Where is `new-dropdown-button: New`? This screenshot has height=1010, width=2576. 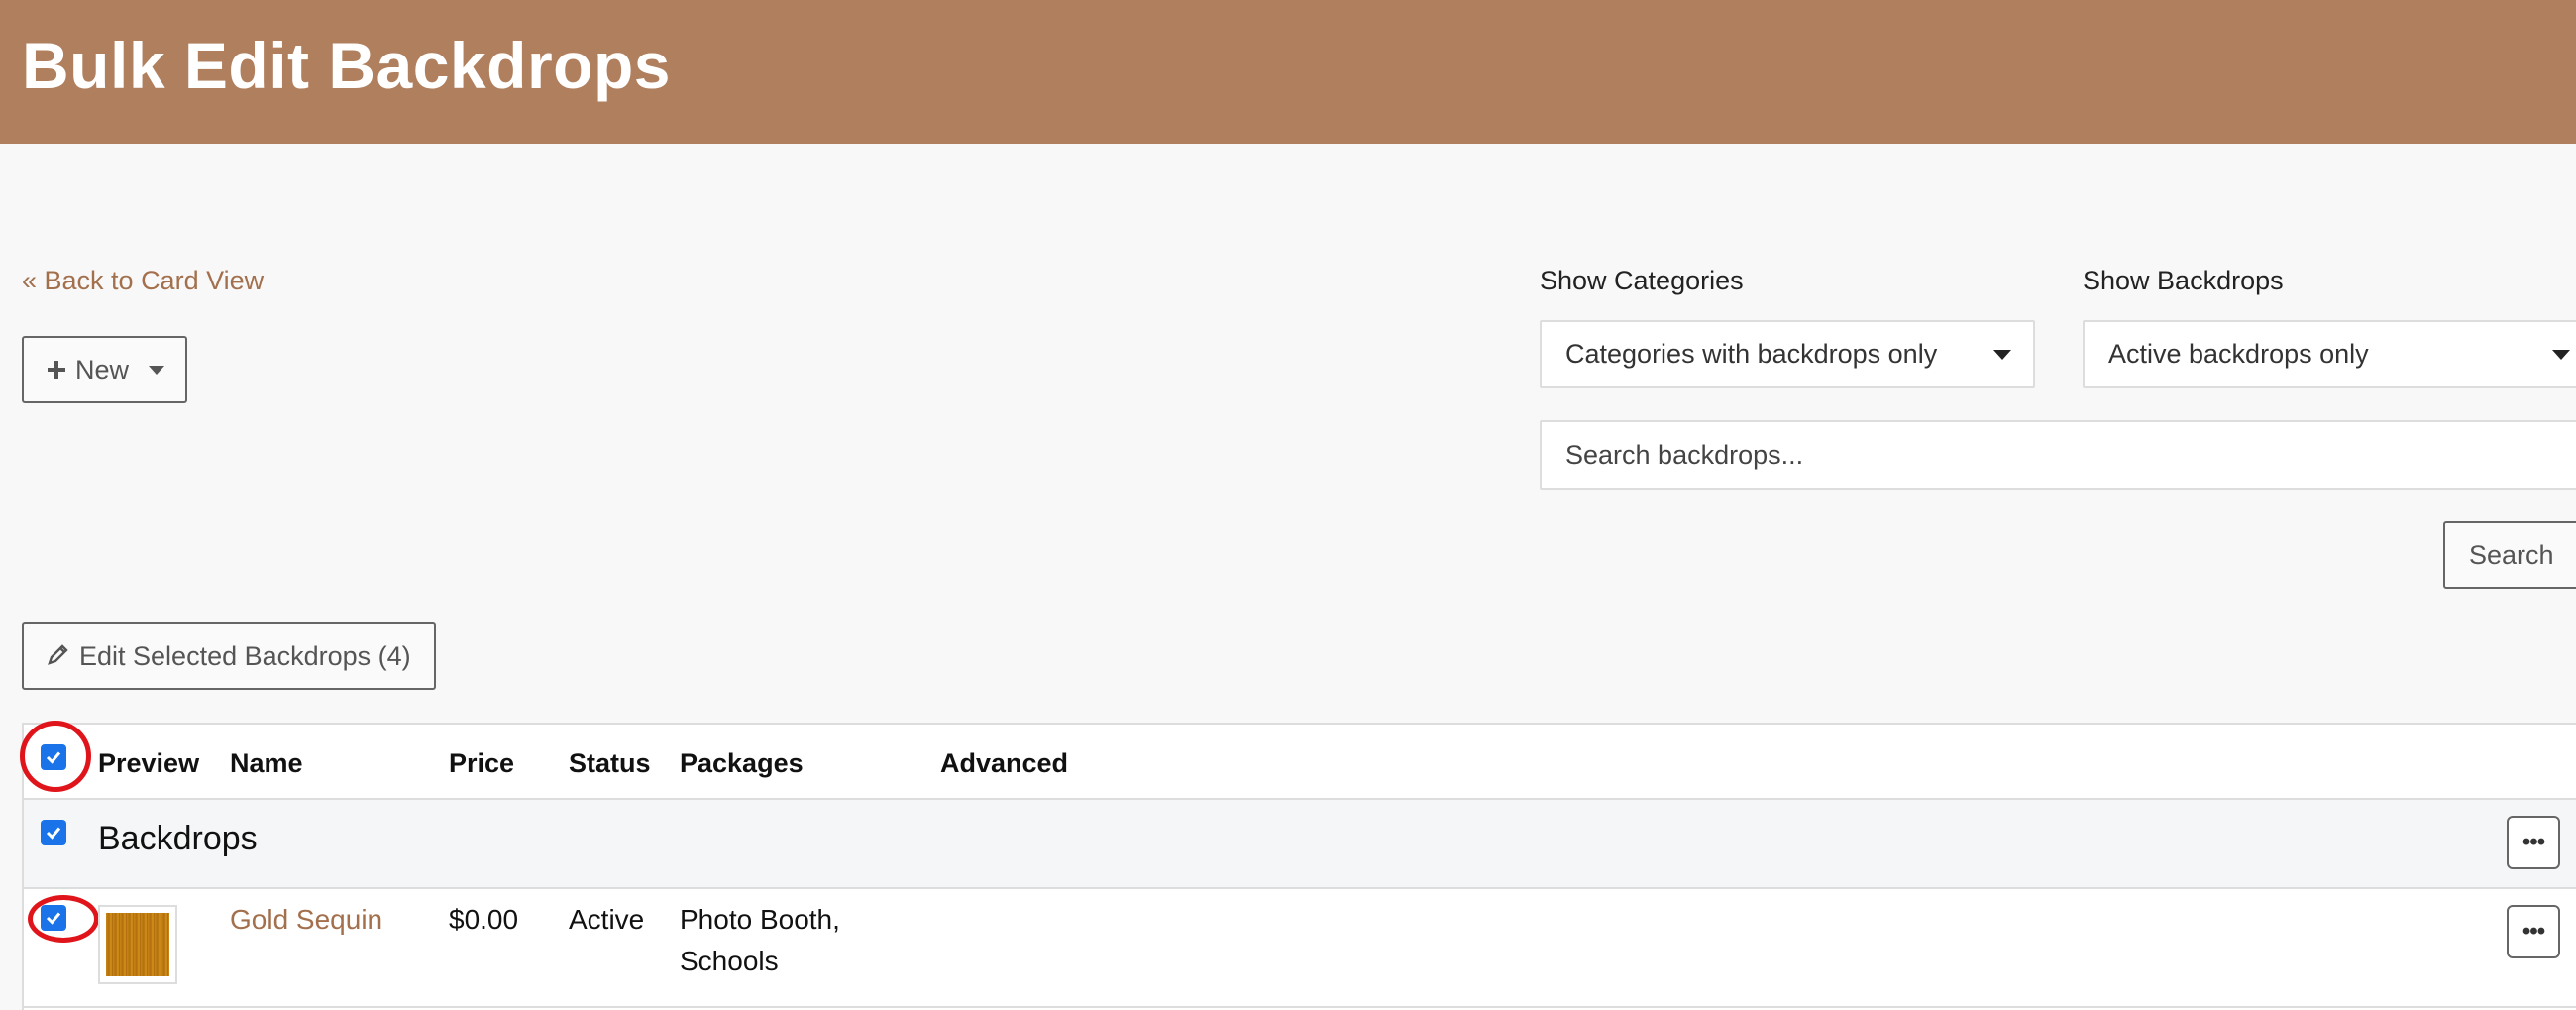
new-dropdown-button: New is located at coordinates (104, 369).